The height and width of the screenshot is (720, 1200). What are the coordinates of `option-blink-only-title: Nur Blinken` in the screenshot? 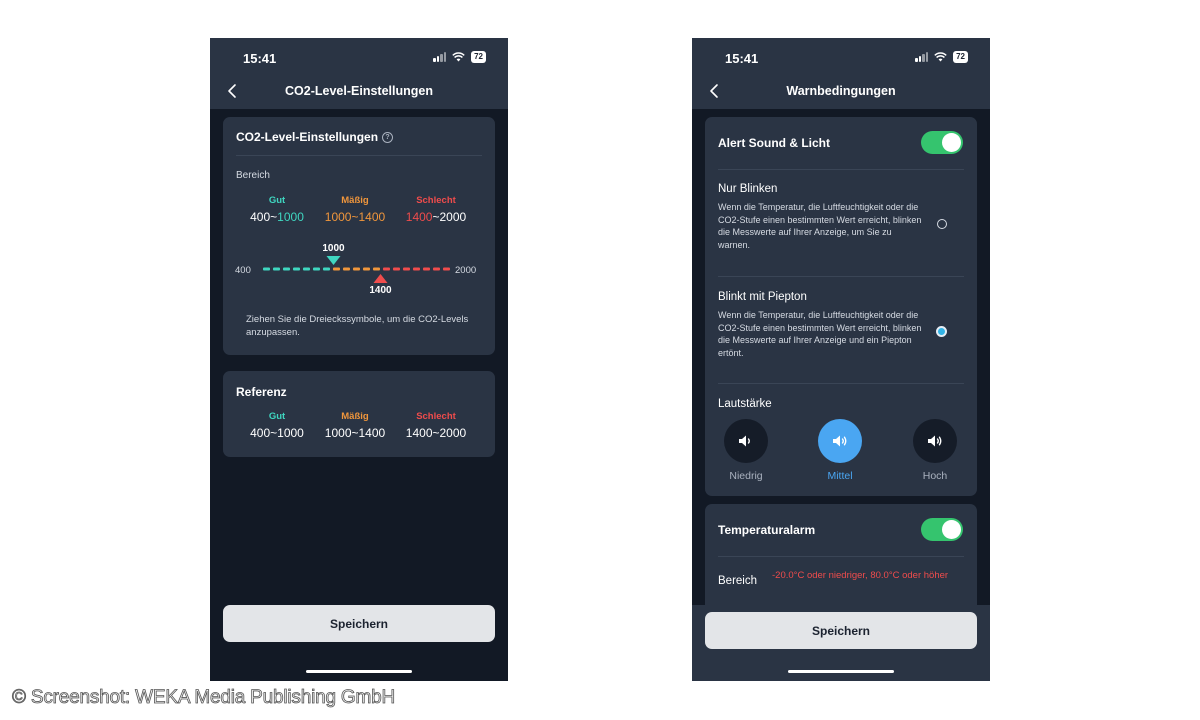 It's located at (748, 189).